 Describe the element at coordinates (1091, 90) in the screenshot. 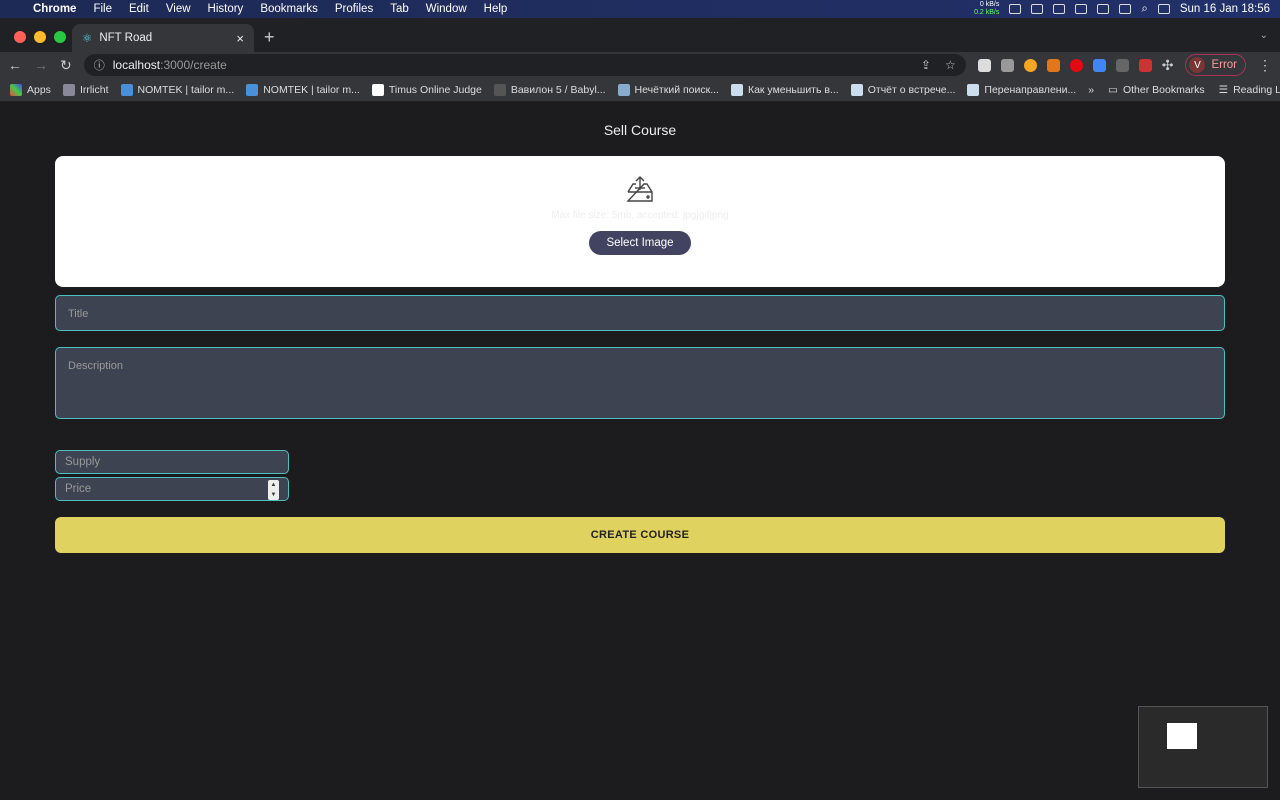

I see `more-bookmarks-button: »` at that location.